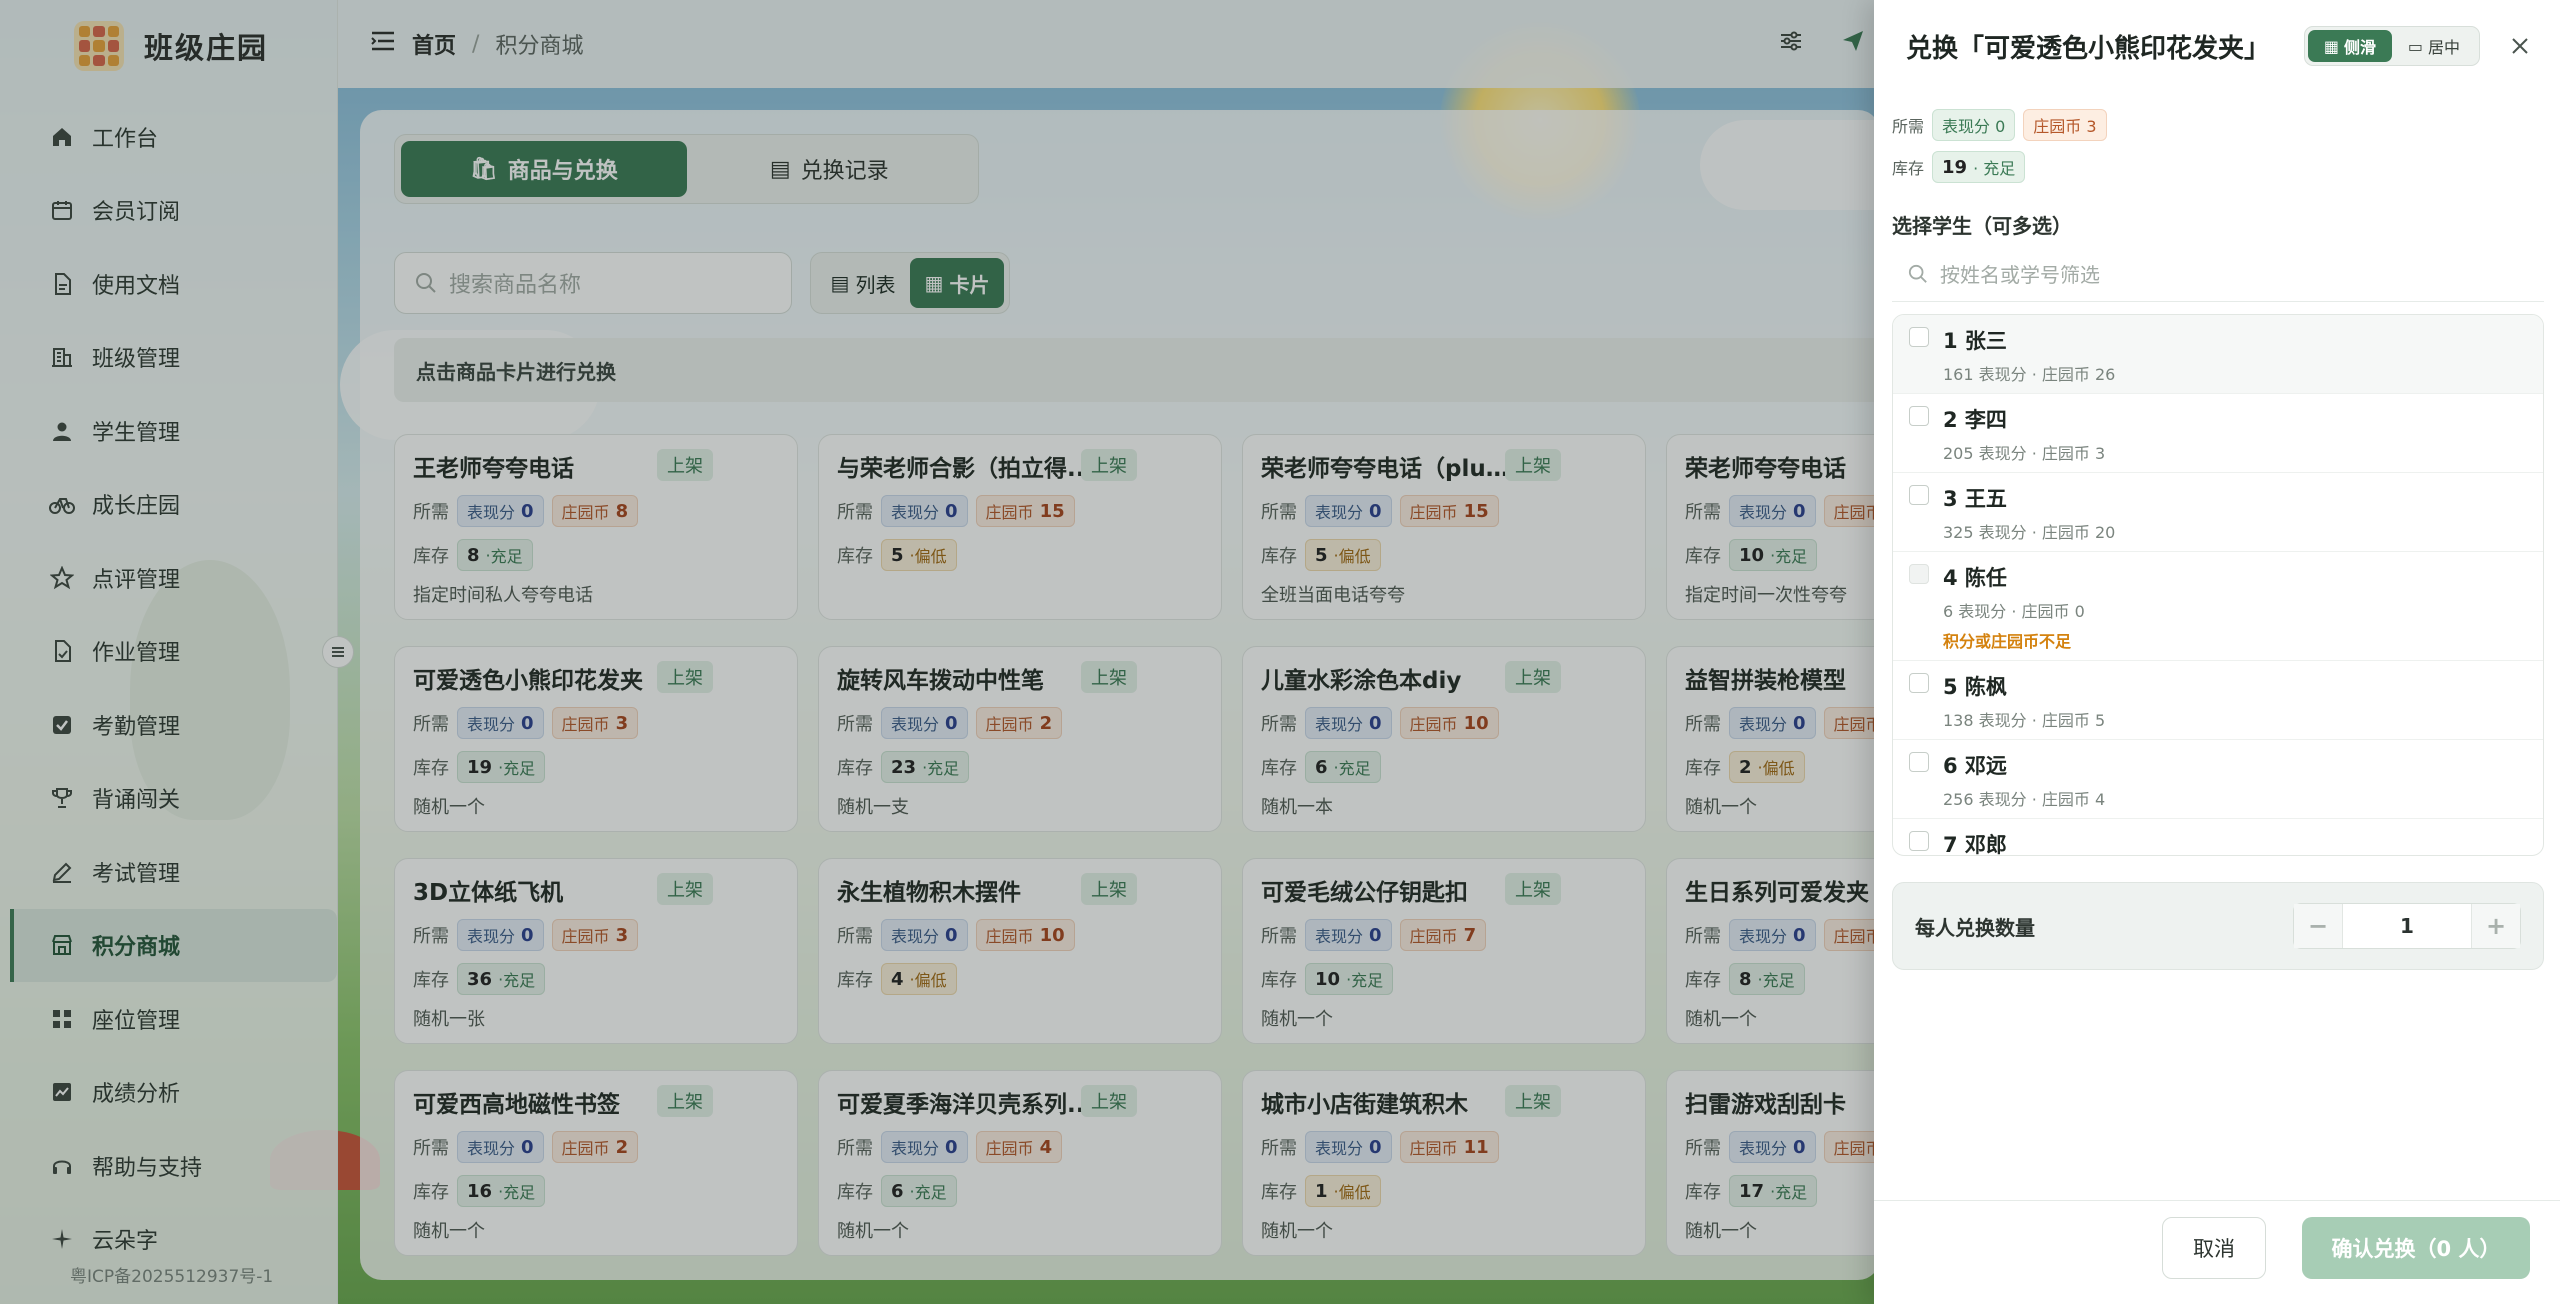  Describe the element at coordinates (2014, 611) in the screenshot. I see `student-balance: 6 表现分 · 庄园币 0` at that location.